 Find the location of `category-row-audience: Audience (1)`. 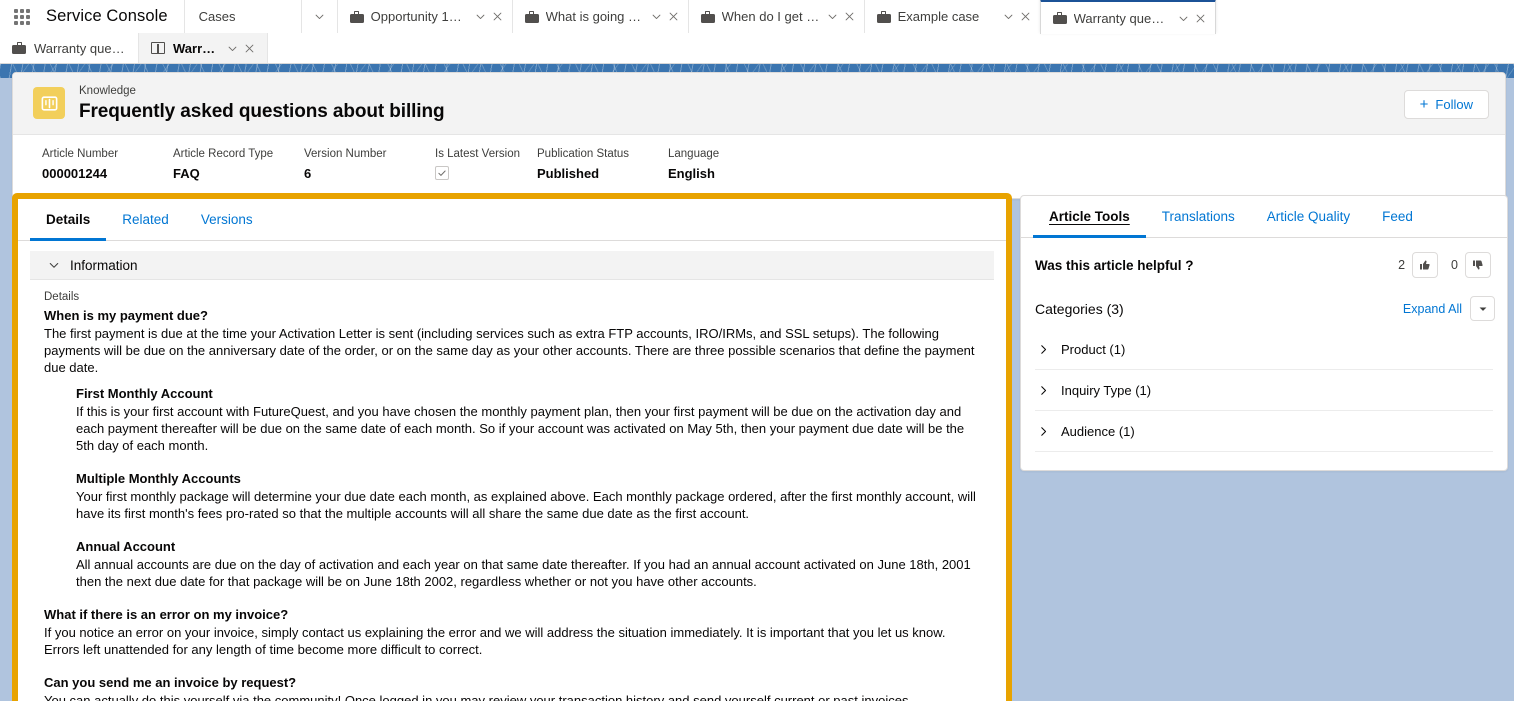

category-row-audience: Audience (1) is located at coordinates (1264, 431).